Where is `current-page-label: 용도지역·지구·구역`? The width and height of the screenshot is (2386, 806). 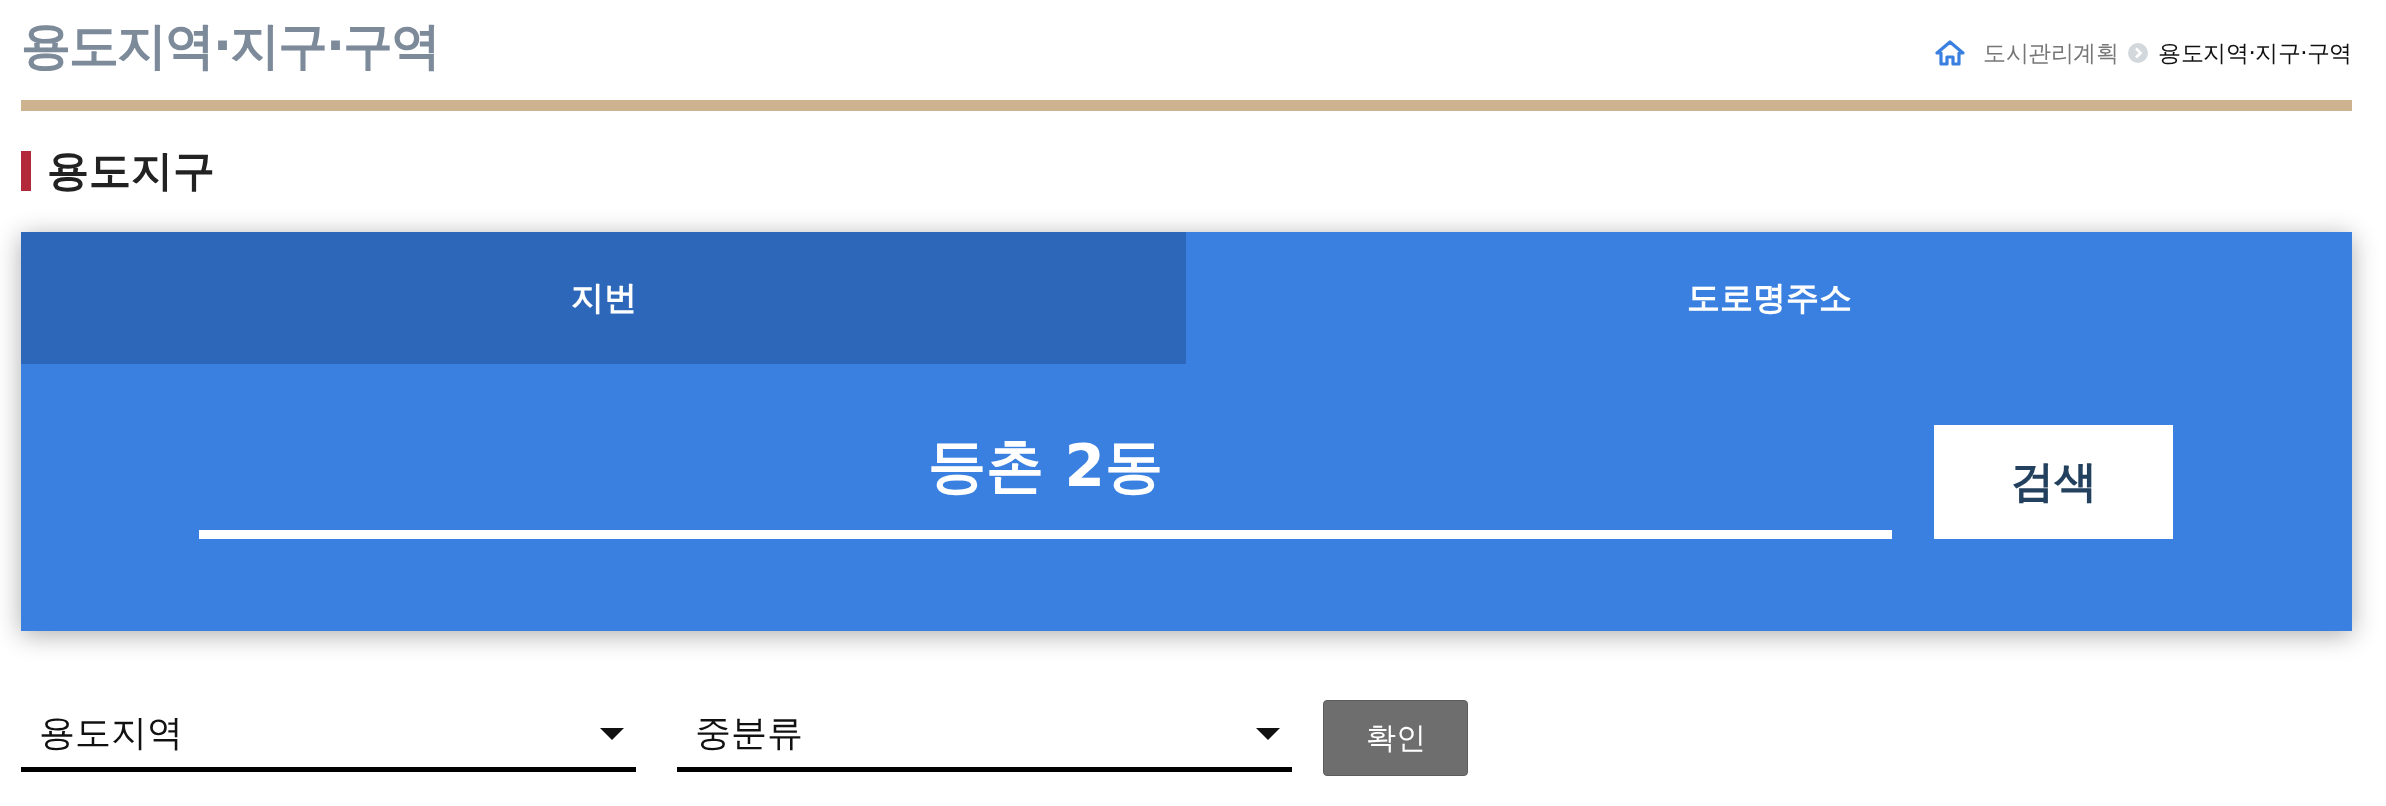 current-page-label: 용도지역·지구·구역 is located at coordinates (2255, 53).